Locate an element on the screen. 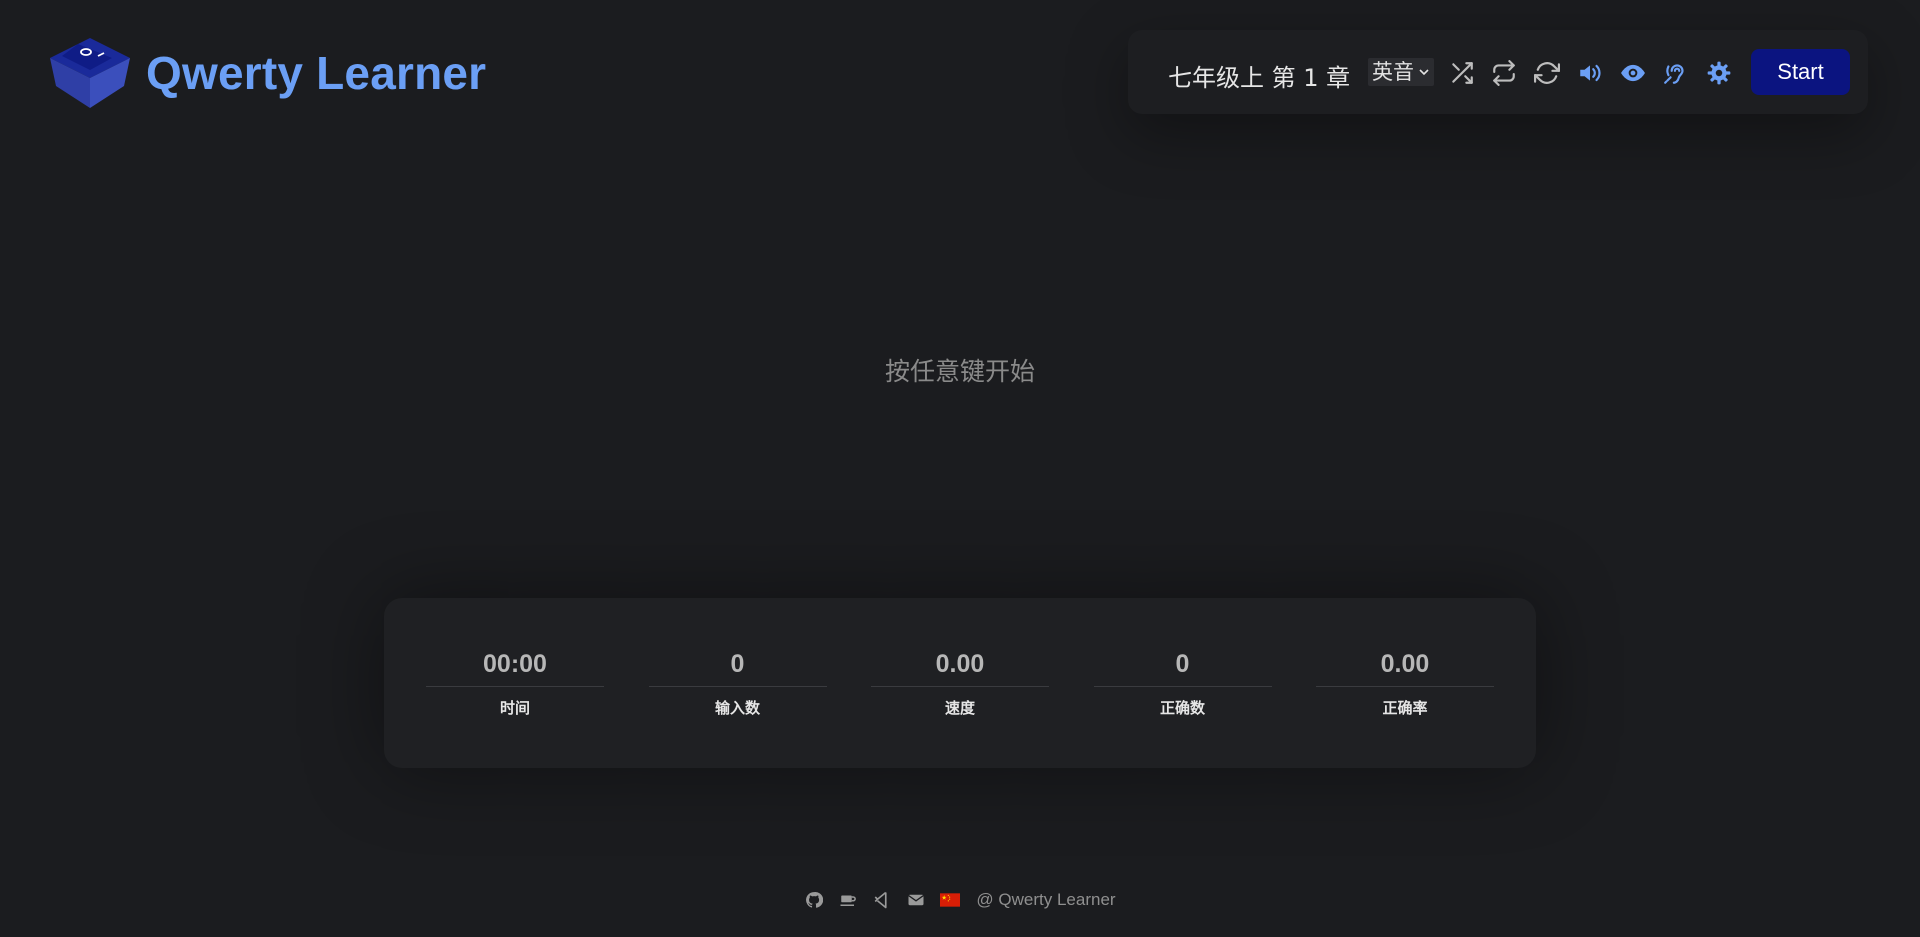 This screenshot has height=937, width=1920. footer-credit: @ Qwerty Learner is located at coordinates (1046, 899).